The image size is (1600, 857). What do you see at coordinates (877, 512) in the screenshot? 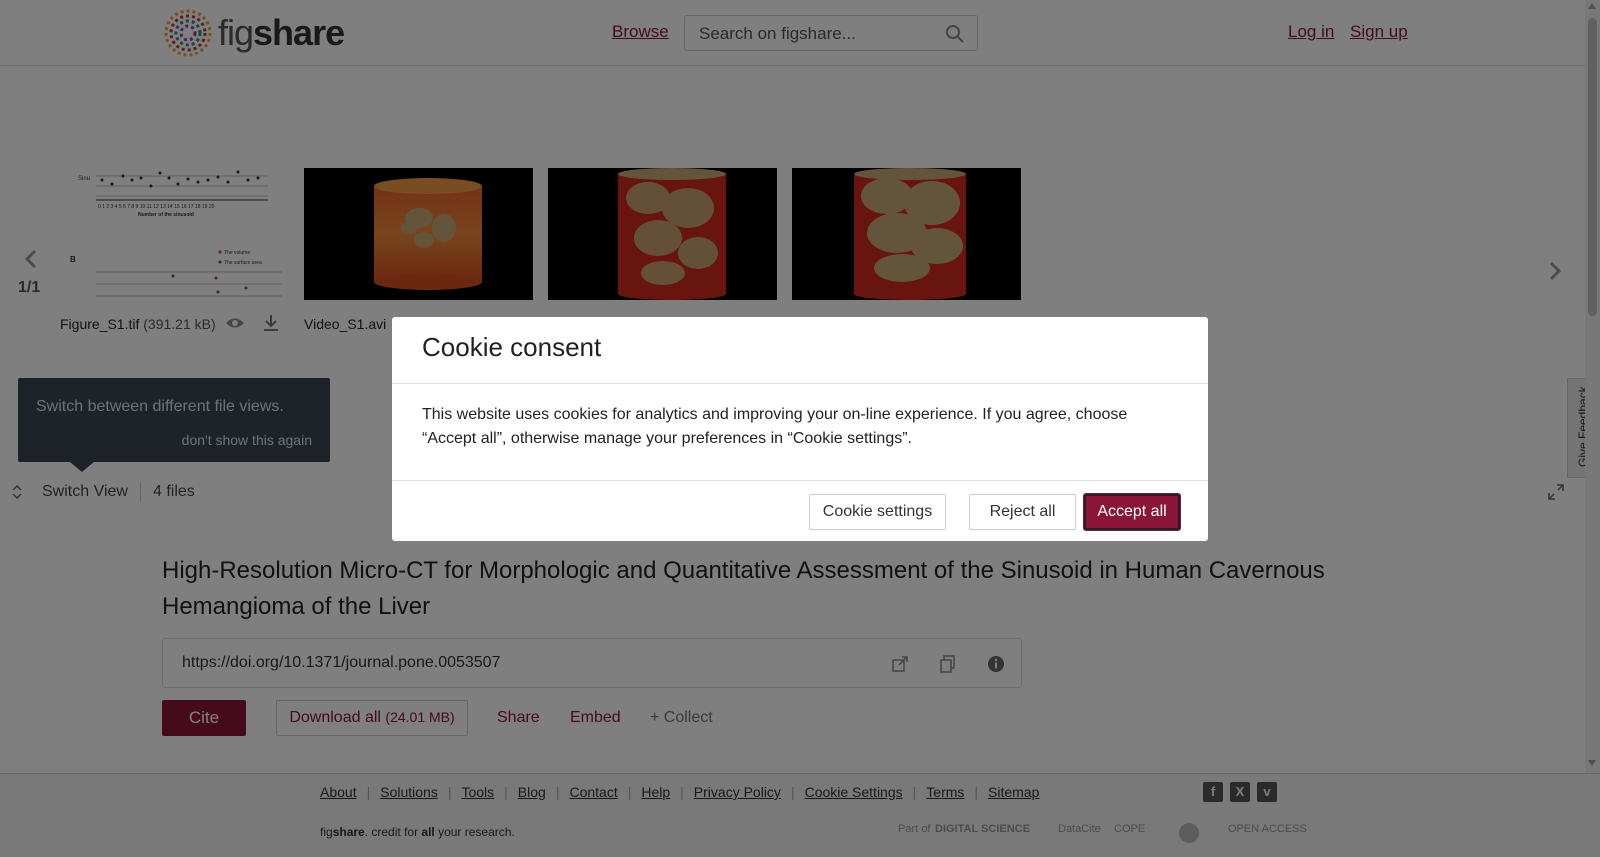
I see `cookie-settings-button: Cookie settings` at bounding box center [877, 512].